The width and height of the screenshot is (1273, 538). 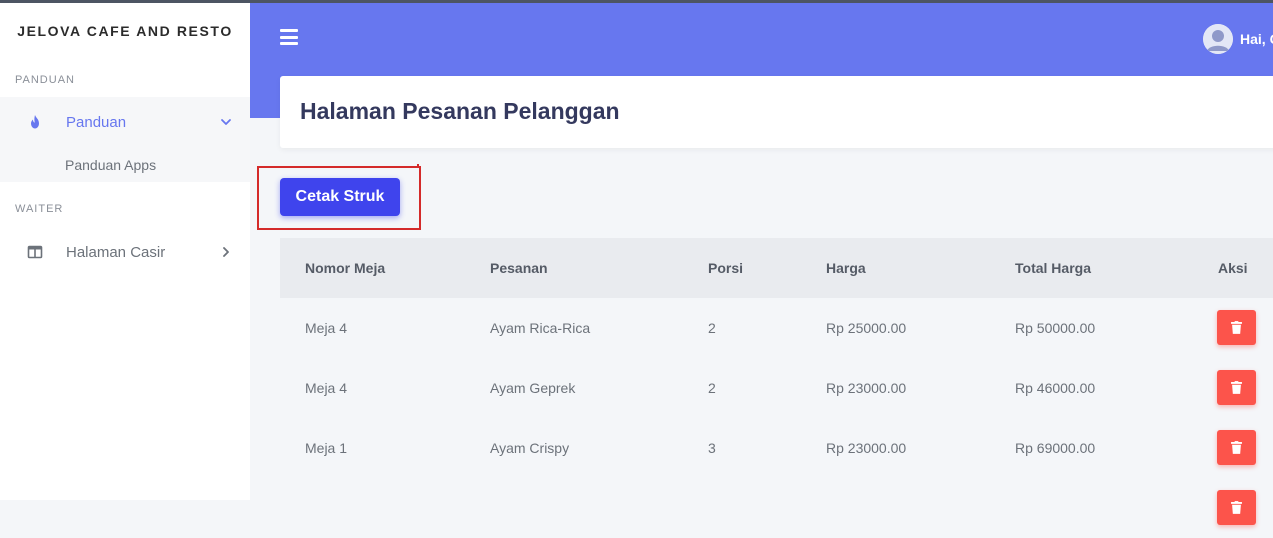 What do you see at coordinates (326, 448) in the screenshot?
I see `cell-nomor-meja: Meja 1` at bounding box center [326, 448].